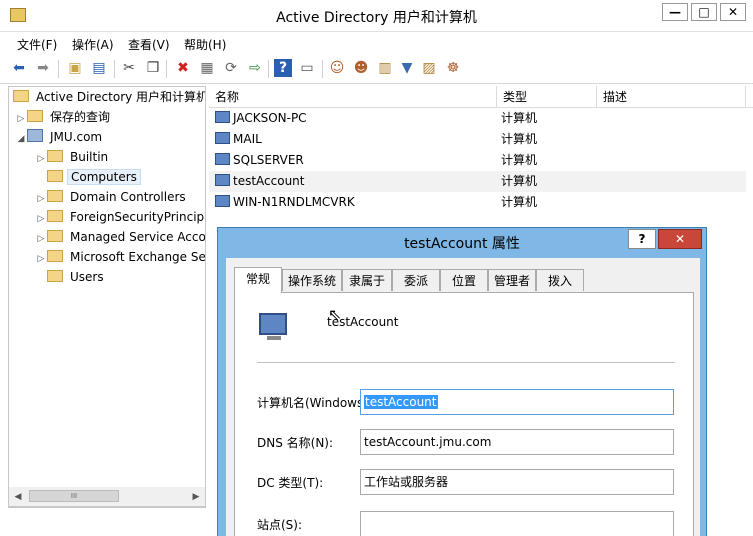 The width and height of the screenshot is (753, 536). I want to click on dc-type-field: 工作站或服务器, so click(517, 482).